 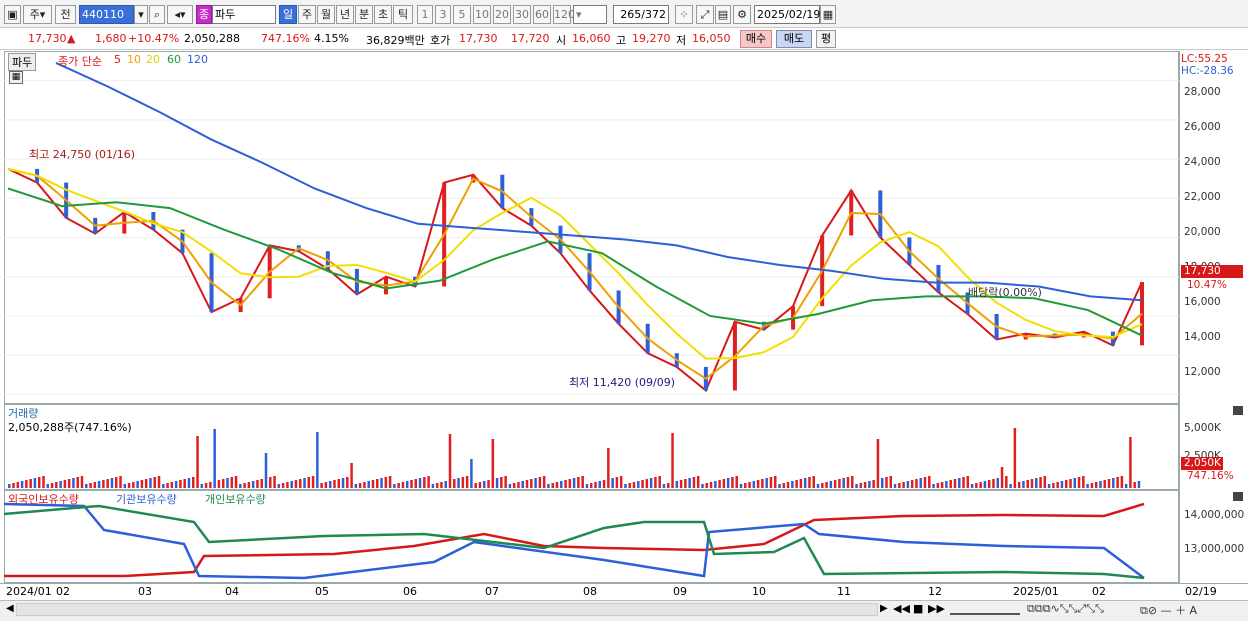 What do you see at coordinates (936, 608) in the screenshot?
I see `fast-forward-icon: ▶▶` at bounding box center [936, 608].